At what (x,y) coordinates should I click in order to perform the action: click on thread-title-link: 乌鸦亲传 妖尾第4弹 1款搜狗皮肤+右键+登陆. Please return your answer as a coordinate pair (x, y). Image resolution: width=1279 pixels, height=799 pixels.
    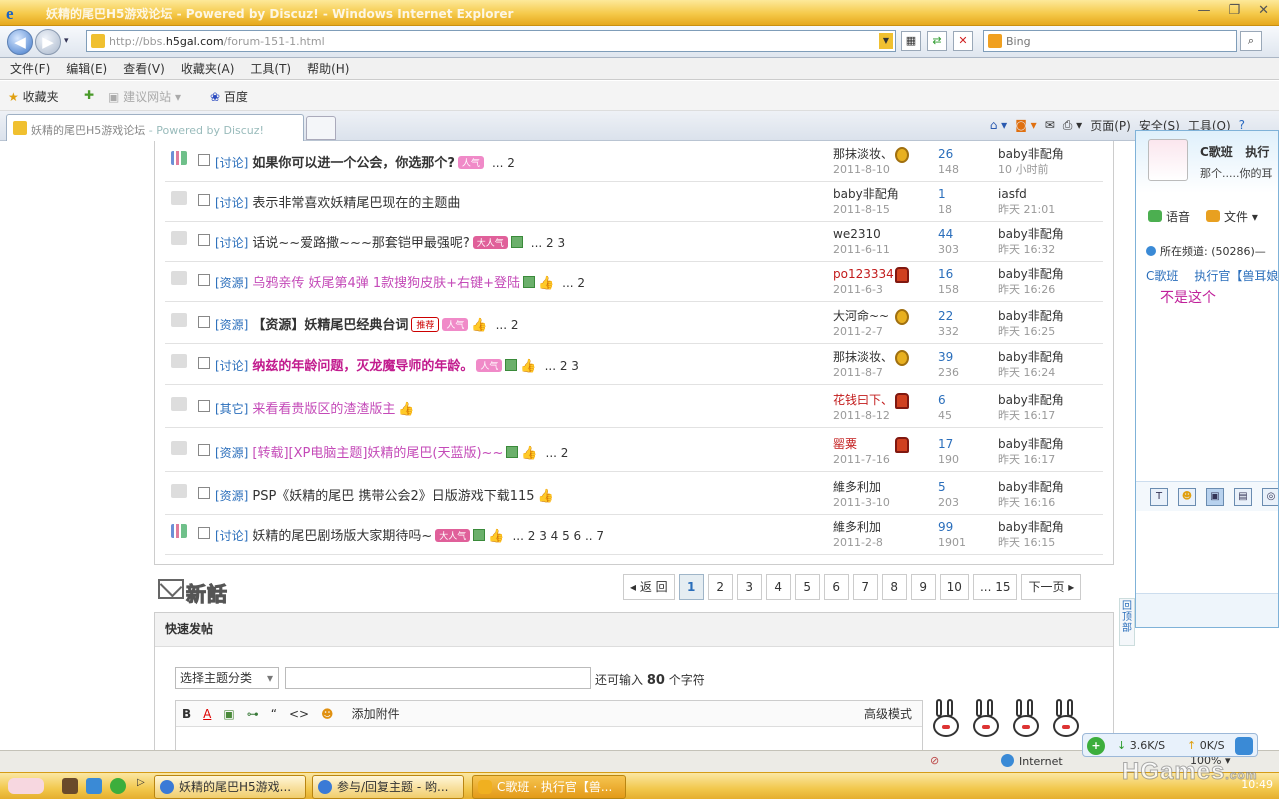
    Looking at the image, I should click on (386, 283).